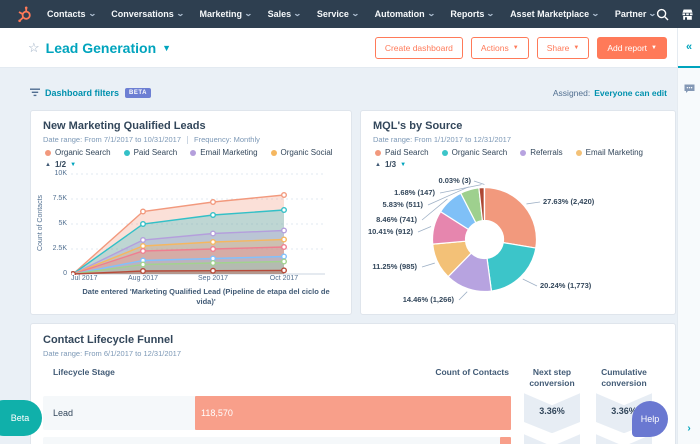 The image size is (700, 444). What do you see at coordinates (24, 14) in the screenshot?
I see `hubspot-logo-icon` at bounding box center [24, 14].